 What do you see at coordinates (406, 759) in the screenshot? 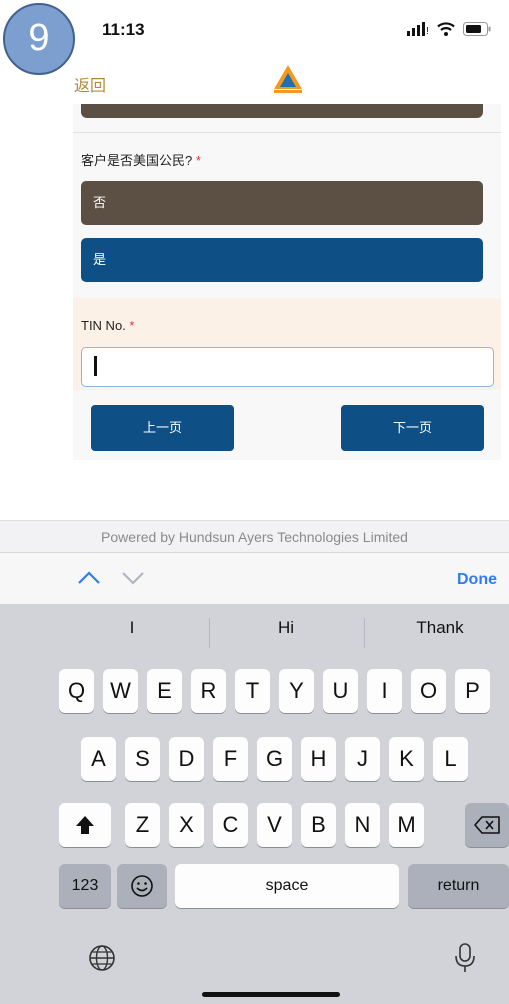
I see `key-k: K` at bounding box center [406, 759].